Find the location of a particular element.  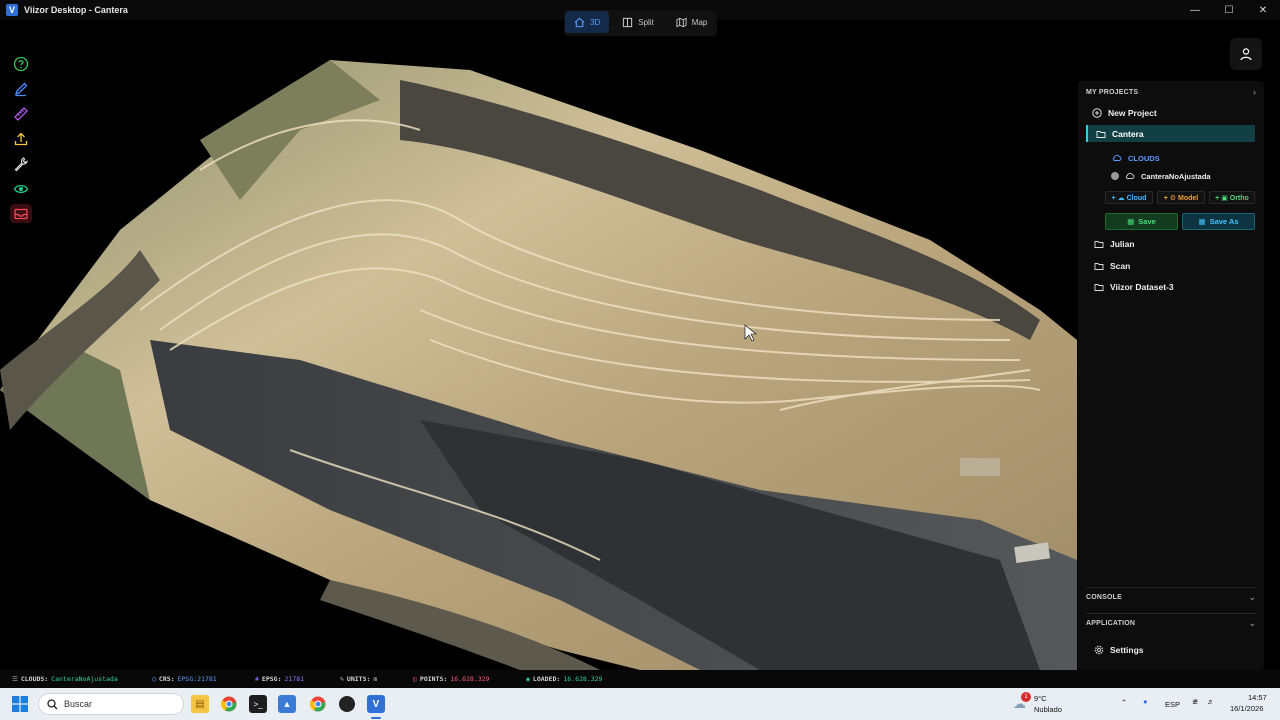

app-icon is located at coordinates (347, 704).